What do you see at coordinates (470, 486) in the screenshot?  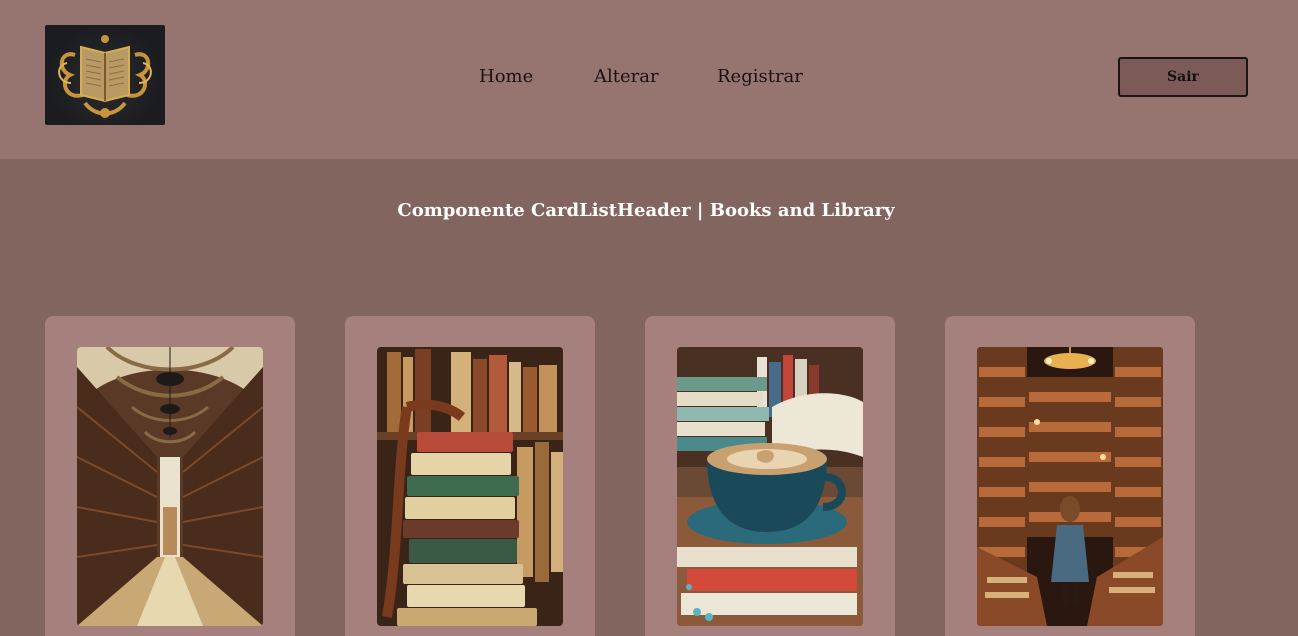 I see `book-stack-image` at bounding box center [470, 486].